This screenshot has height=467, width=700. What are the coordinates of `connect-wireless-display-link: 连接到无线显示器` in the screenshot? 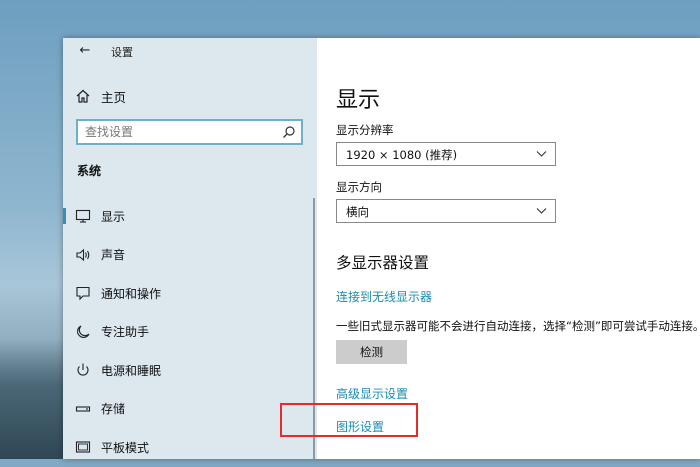 It's located at (384, 296).